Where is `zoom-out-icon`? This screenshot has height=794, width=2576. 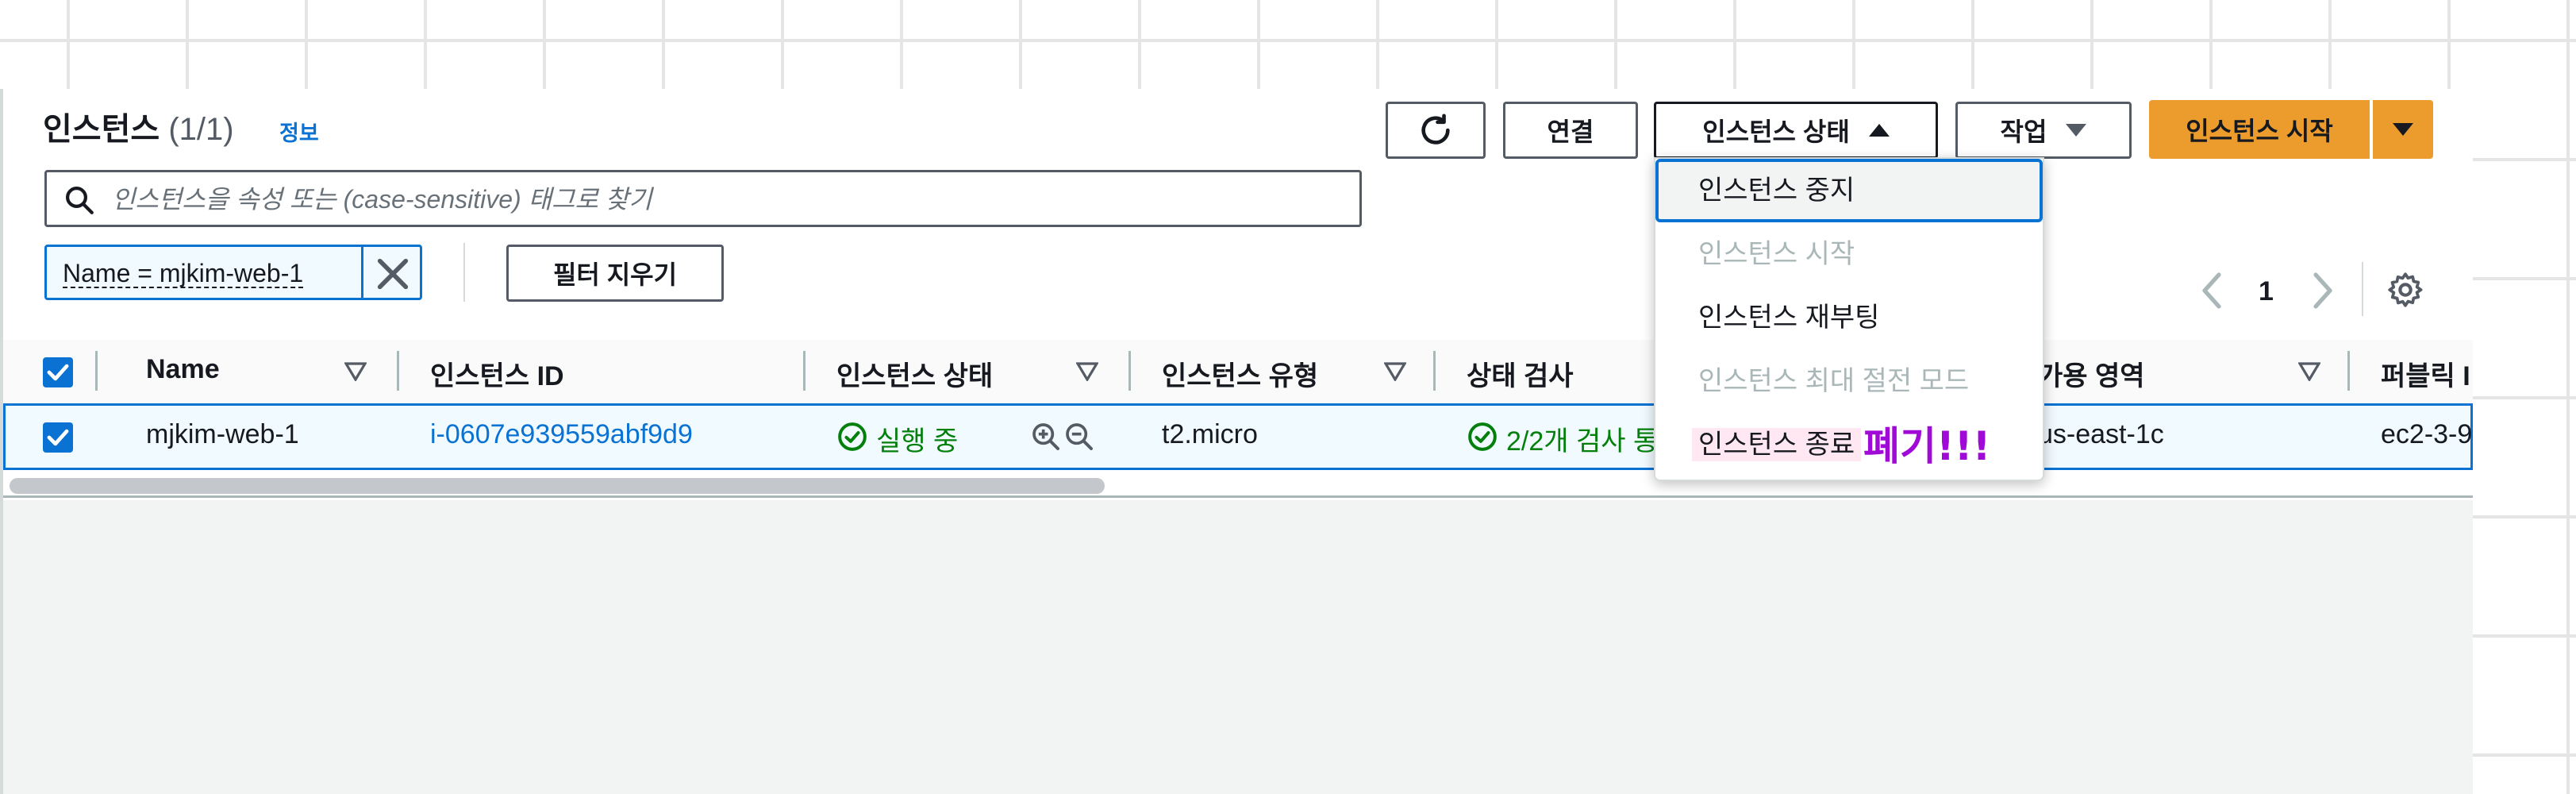
zoom-out-icon is located at coordinates (1079, 437).